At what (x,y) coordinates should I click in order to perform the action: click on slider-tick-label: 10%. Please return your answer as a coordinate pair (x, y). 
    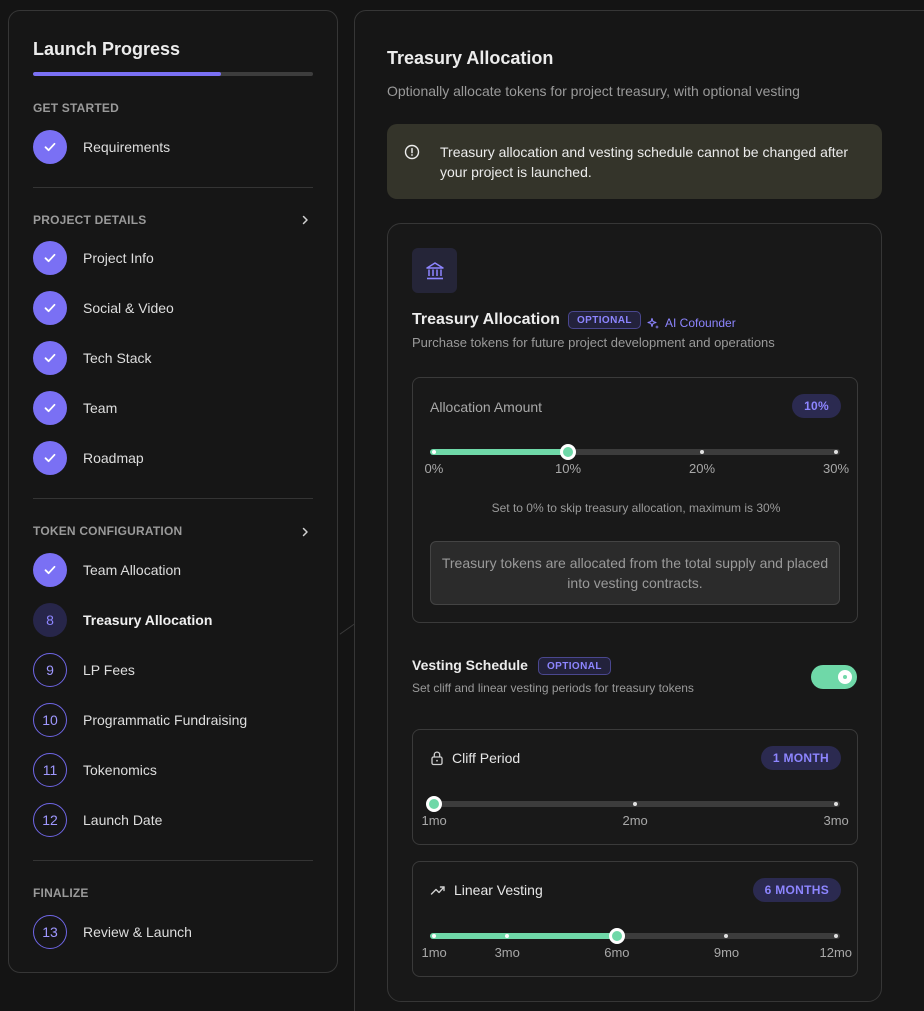
    Looking at the image, I should click on (568, 468).